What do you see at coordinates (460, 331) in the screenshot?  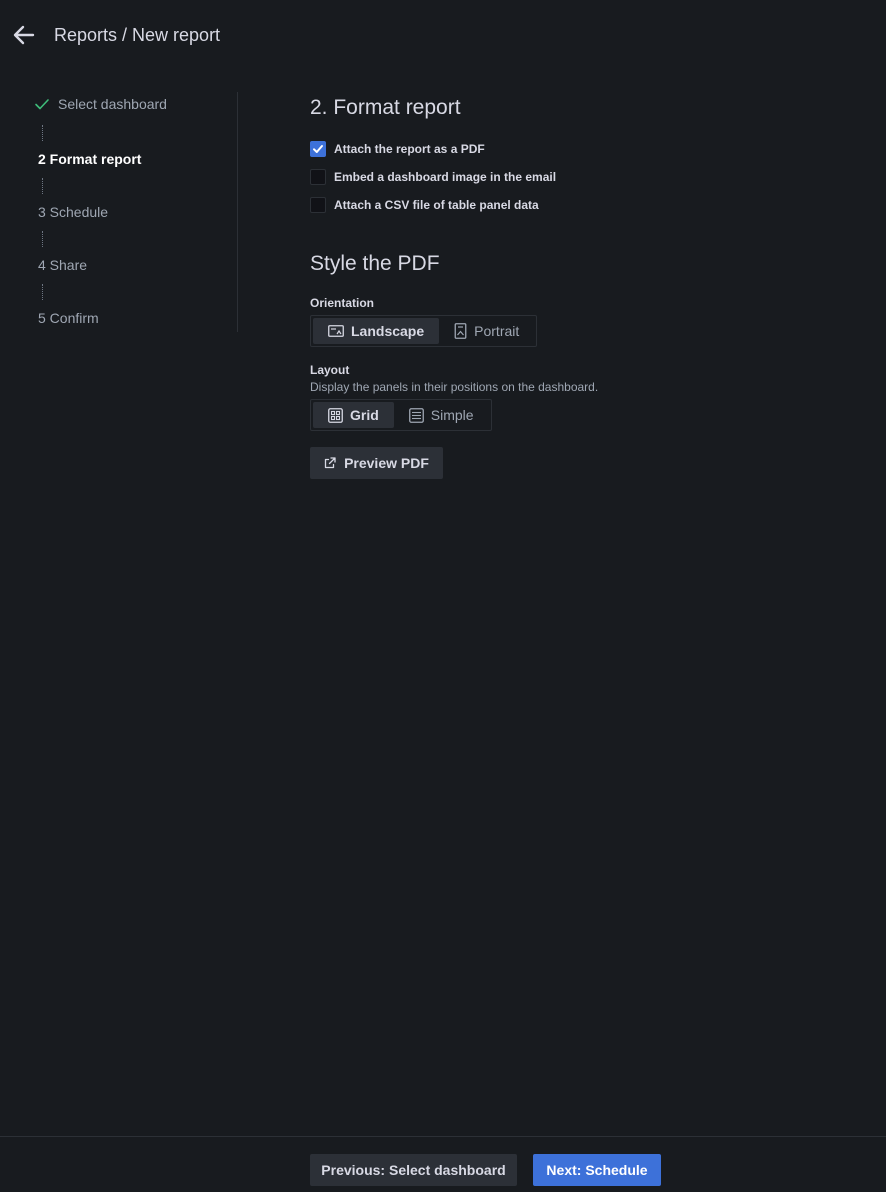 I see `portrait-icon` at bounding box center [460, 331].